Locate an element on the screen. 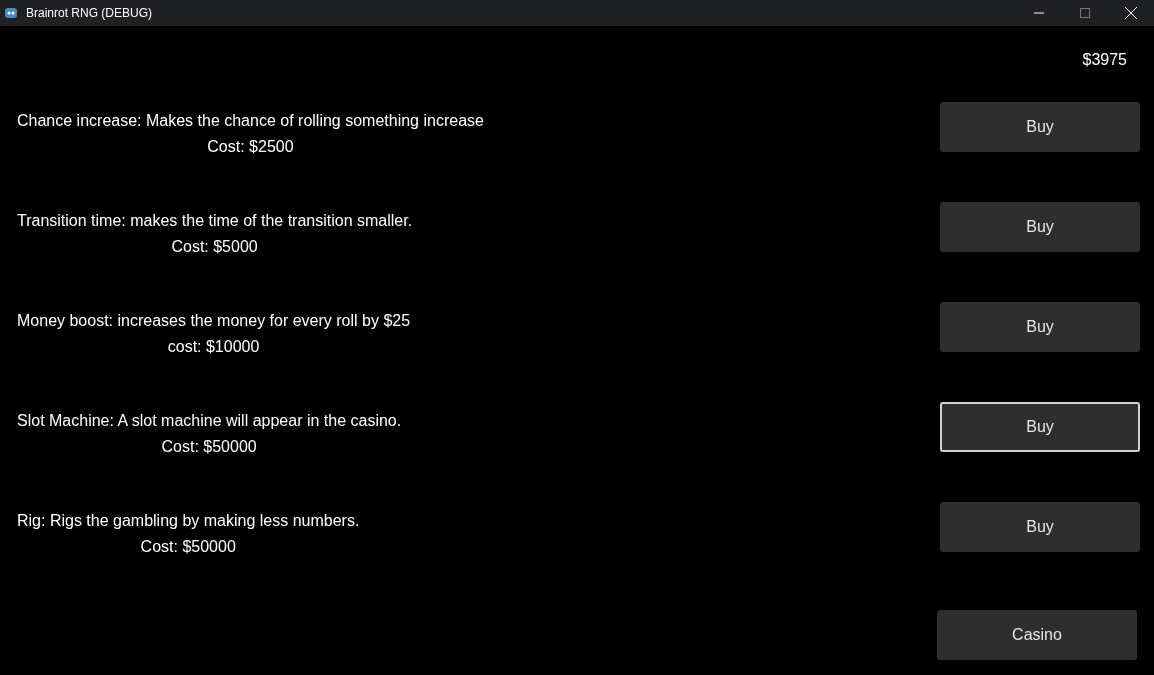 The height and width of the screenshot is (675, 1154). upgrade-description: Chance increase: Makes the chance of rolling something increase is located at coordinates (250, 121).